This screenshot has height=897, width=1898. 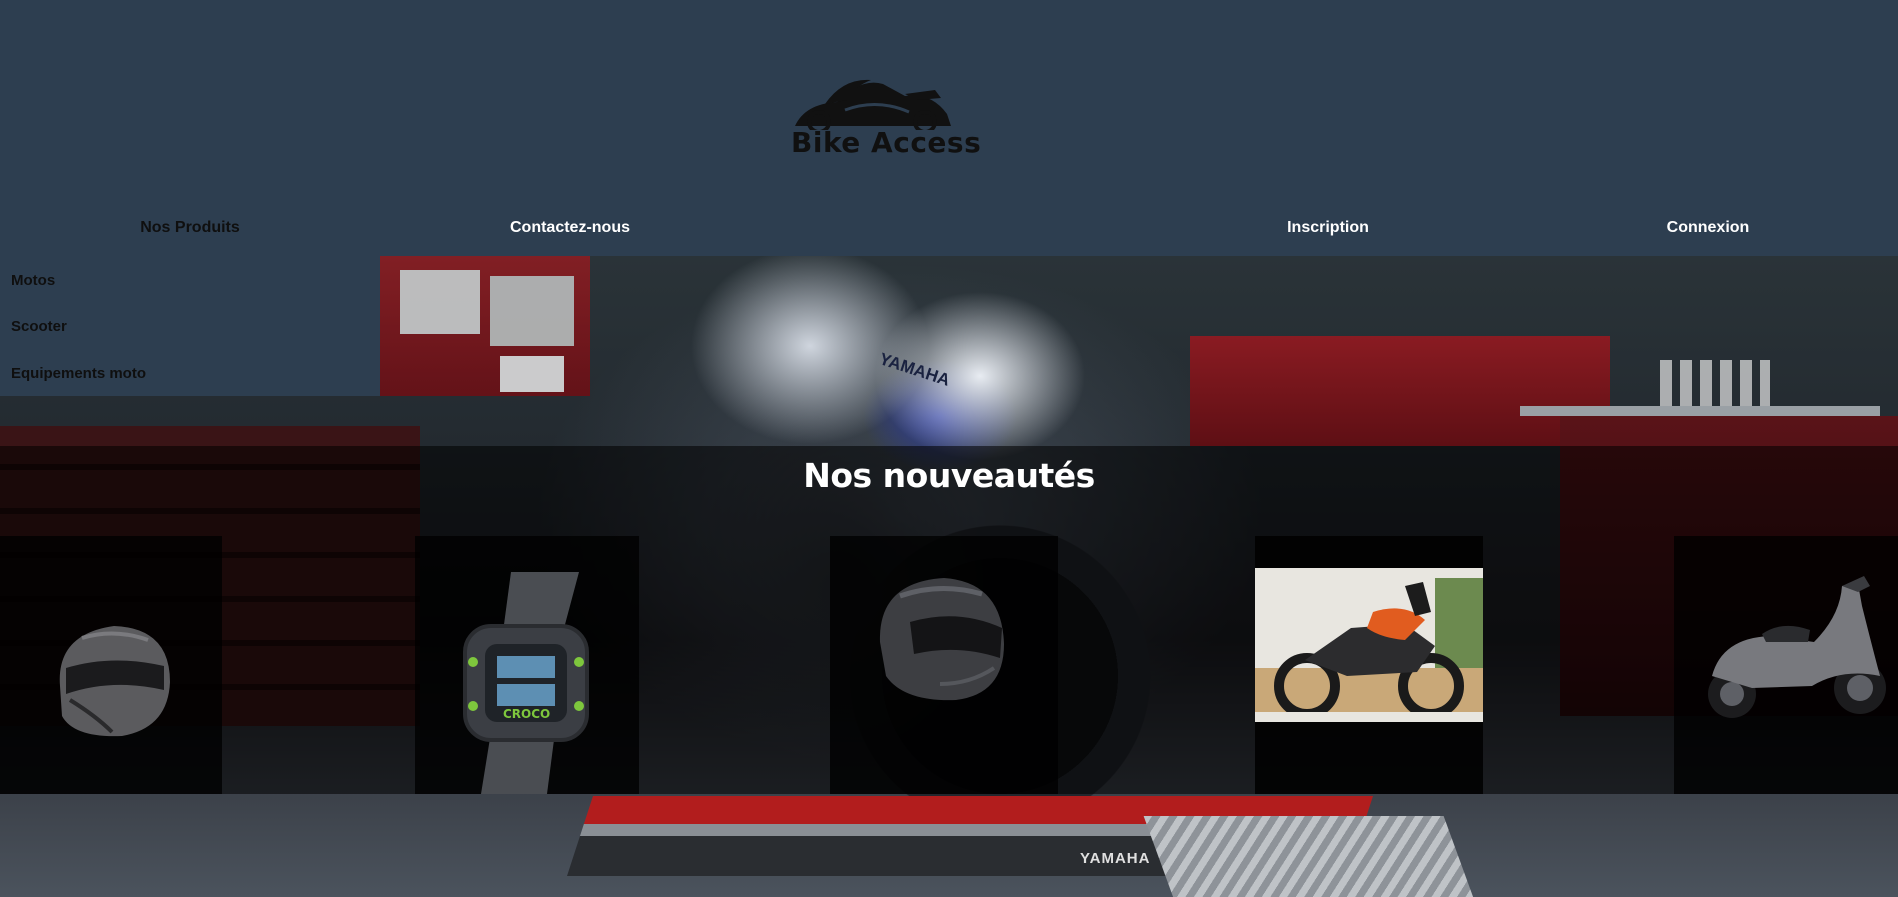 What do you see at coordinates (39, 326) in the screenshot?
I see `dropdown-item-scooter: Scooter` at bounding box center [39, 326].